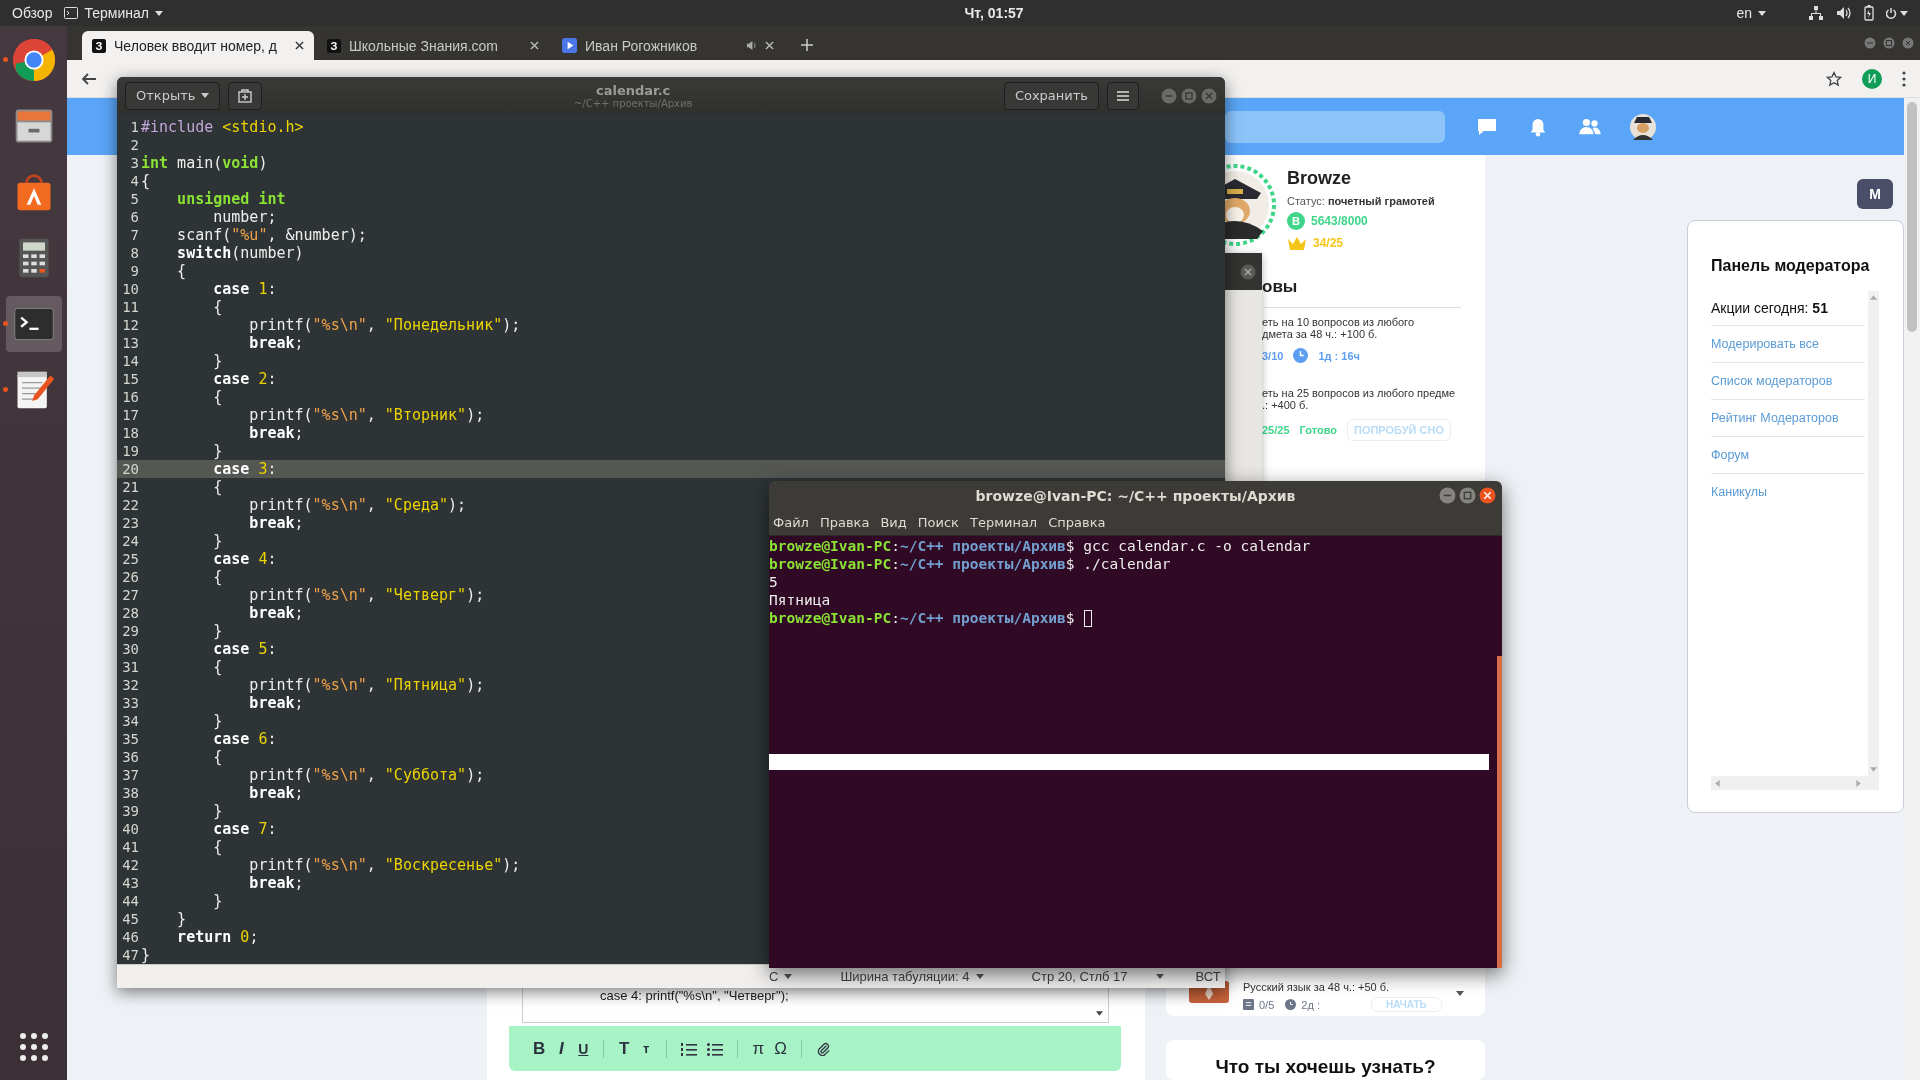 The image size is (1920, 1080). I want to click on cursor-position: Стр 20, Стлб 17, so click(1097, 976).